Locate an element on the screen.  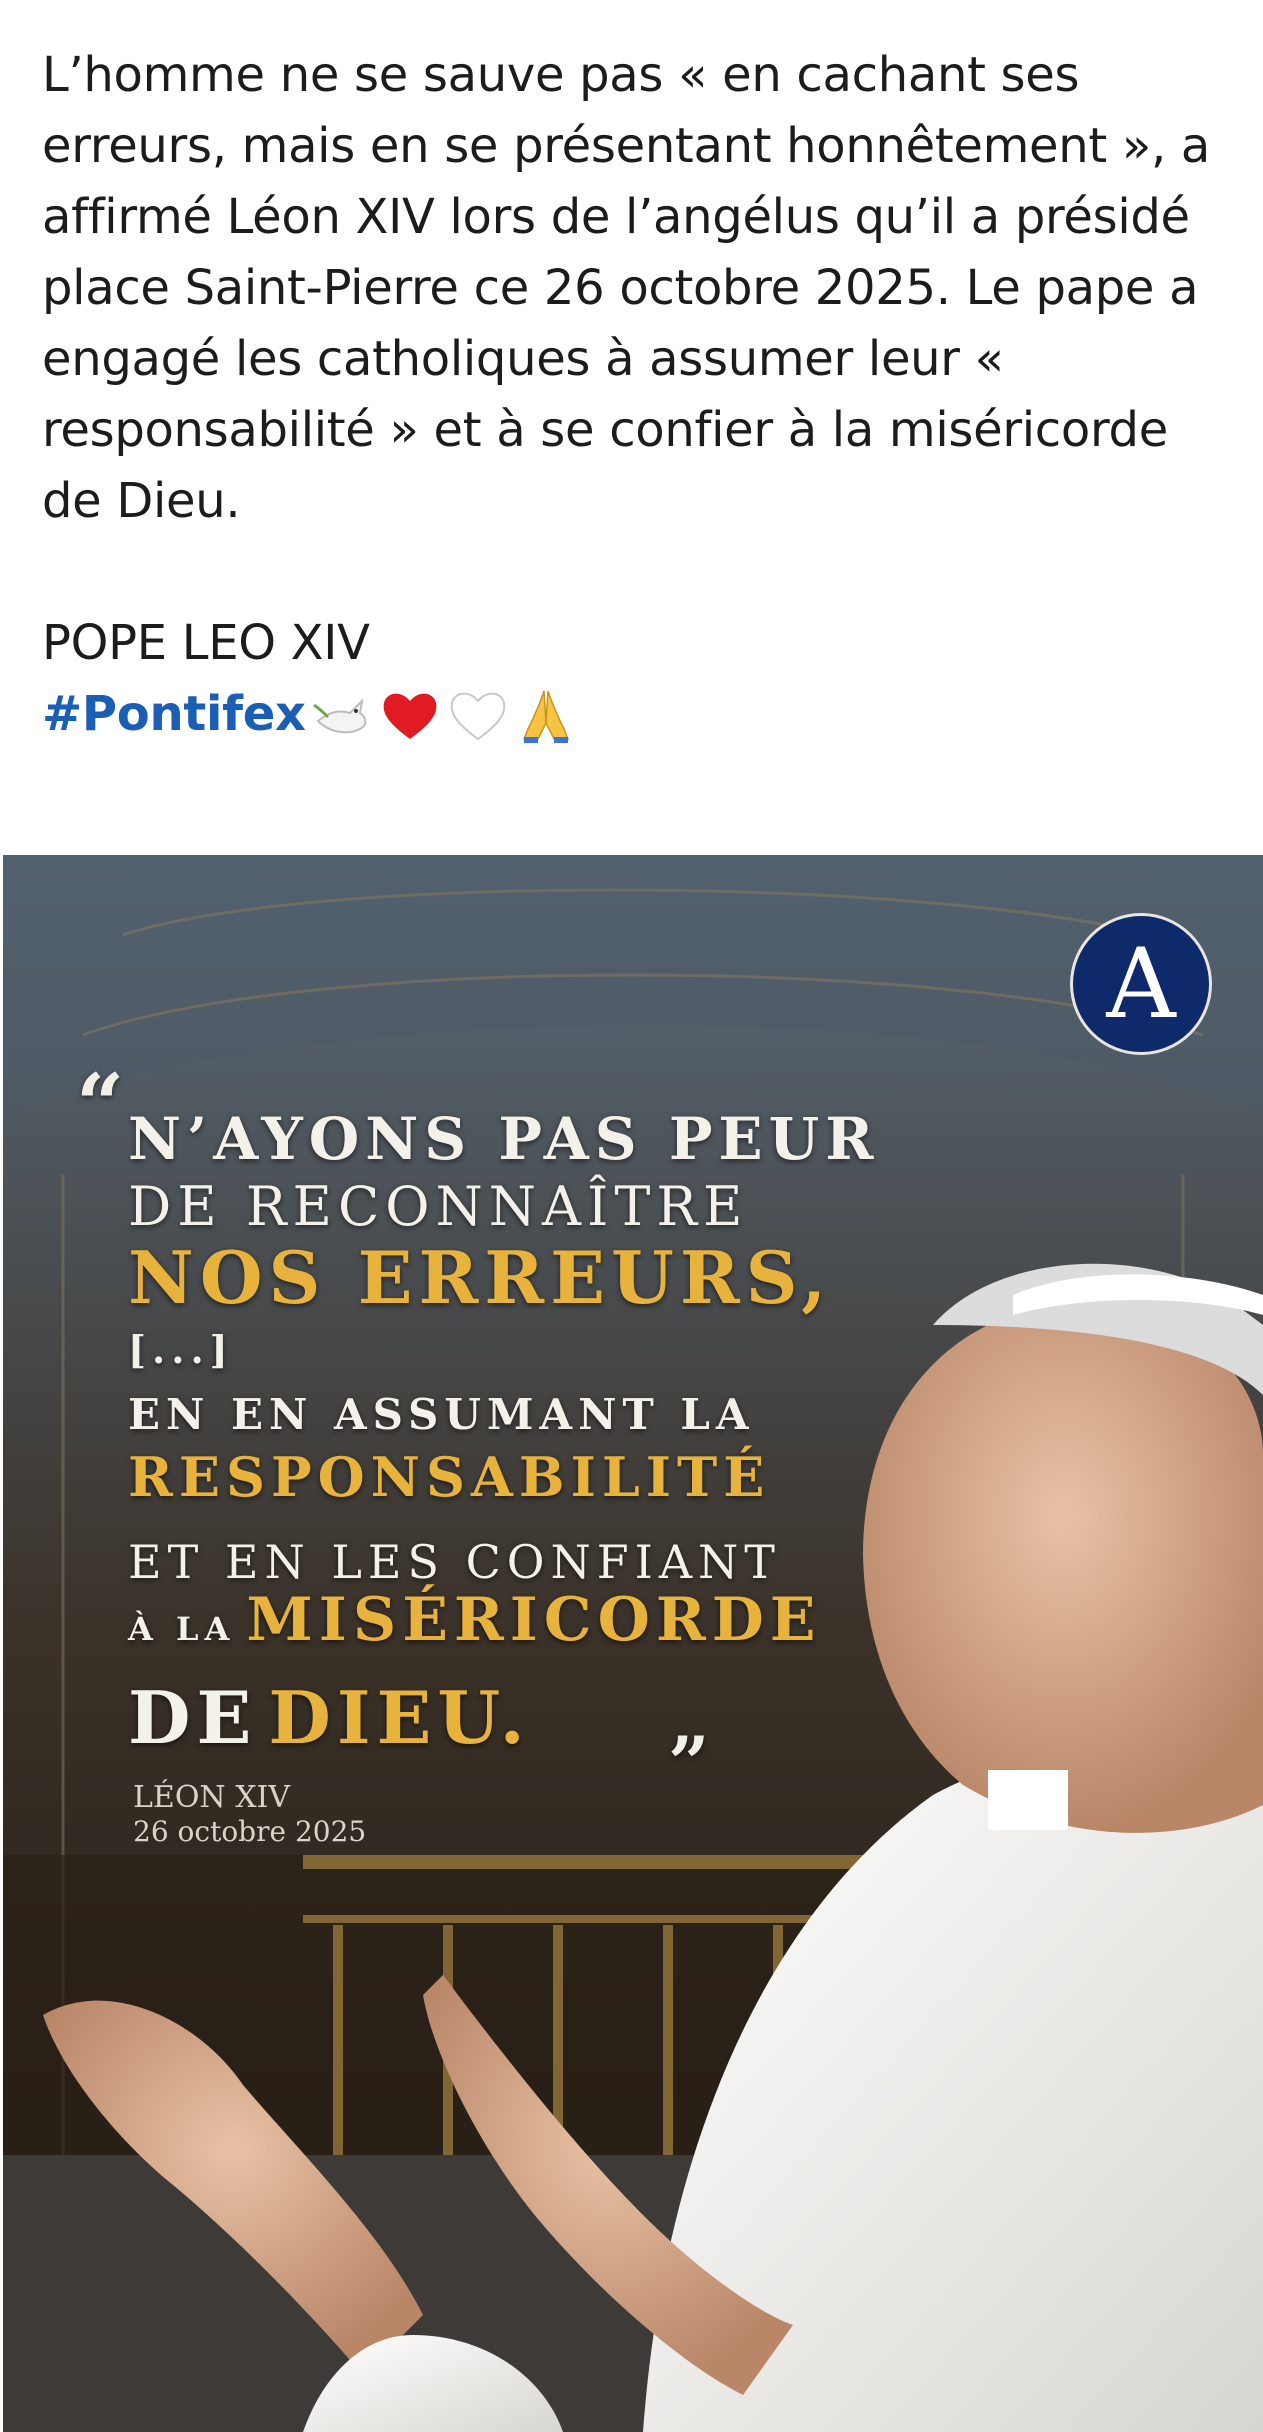
quote-line-9-white: DE is located at coordinates (193, 1717).